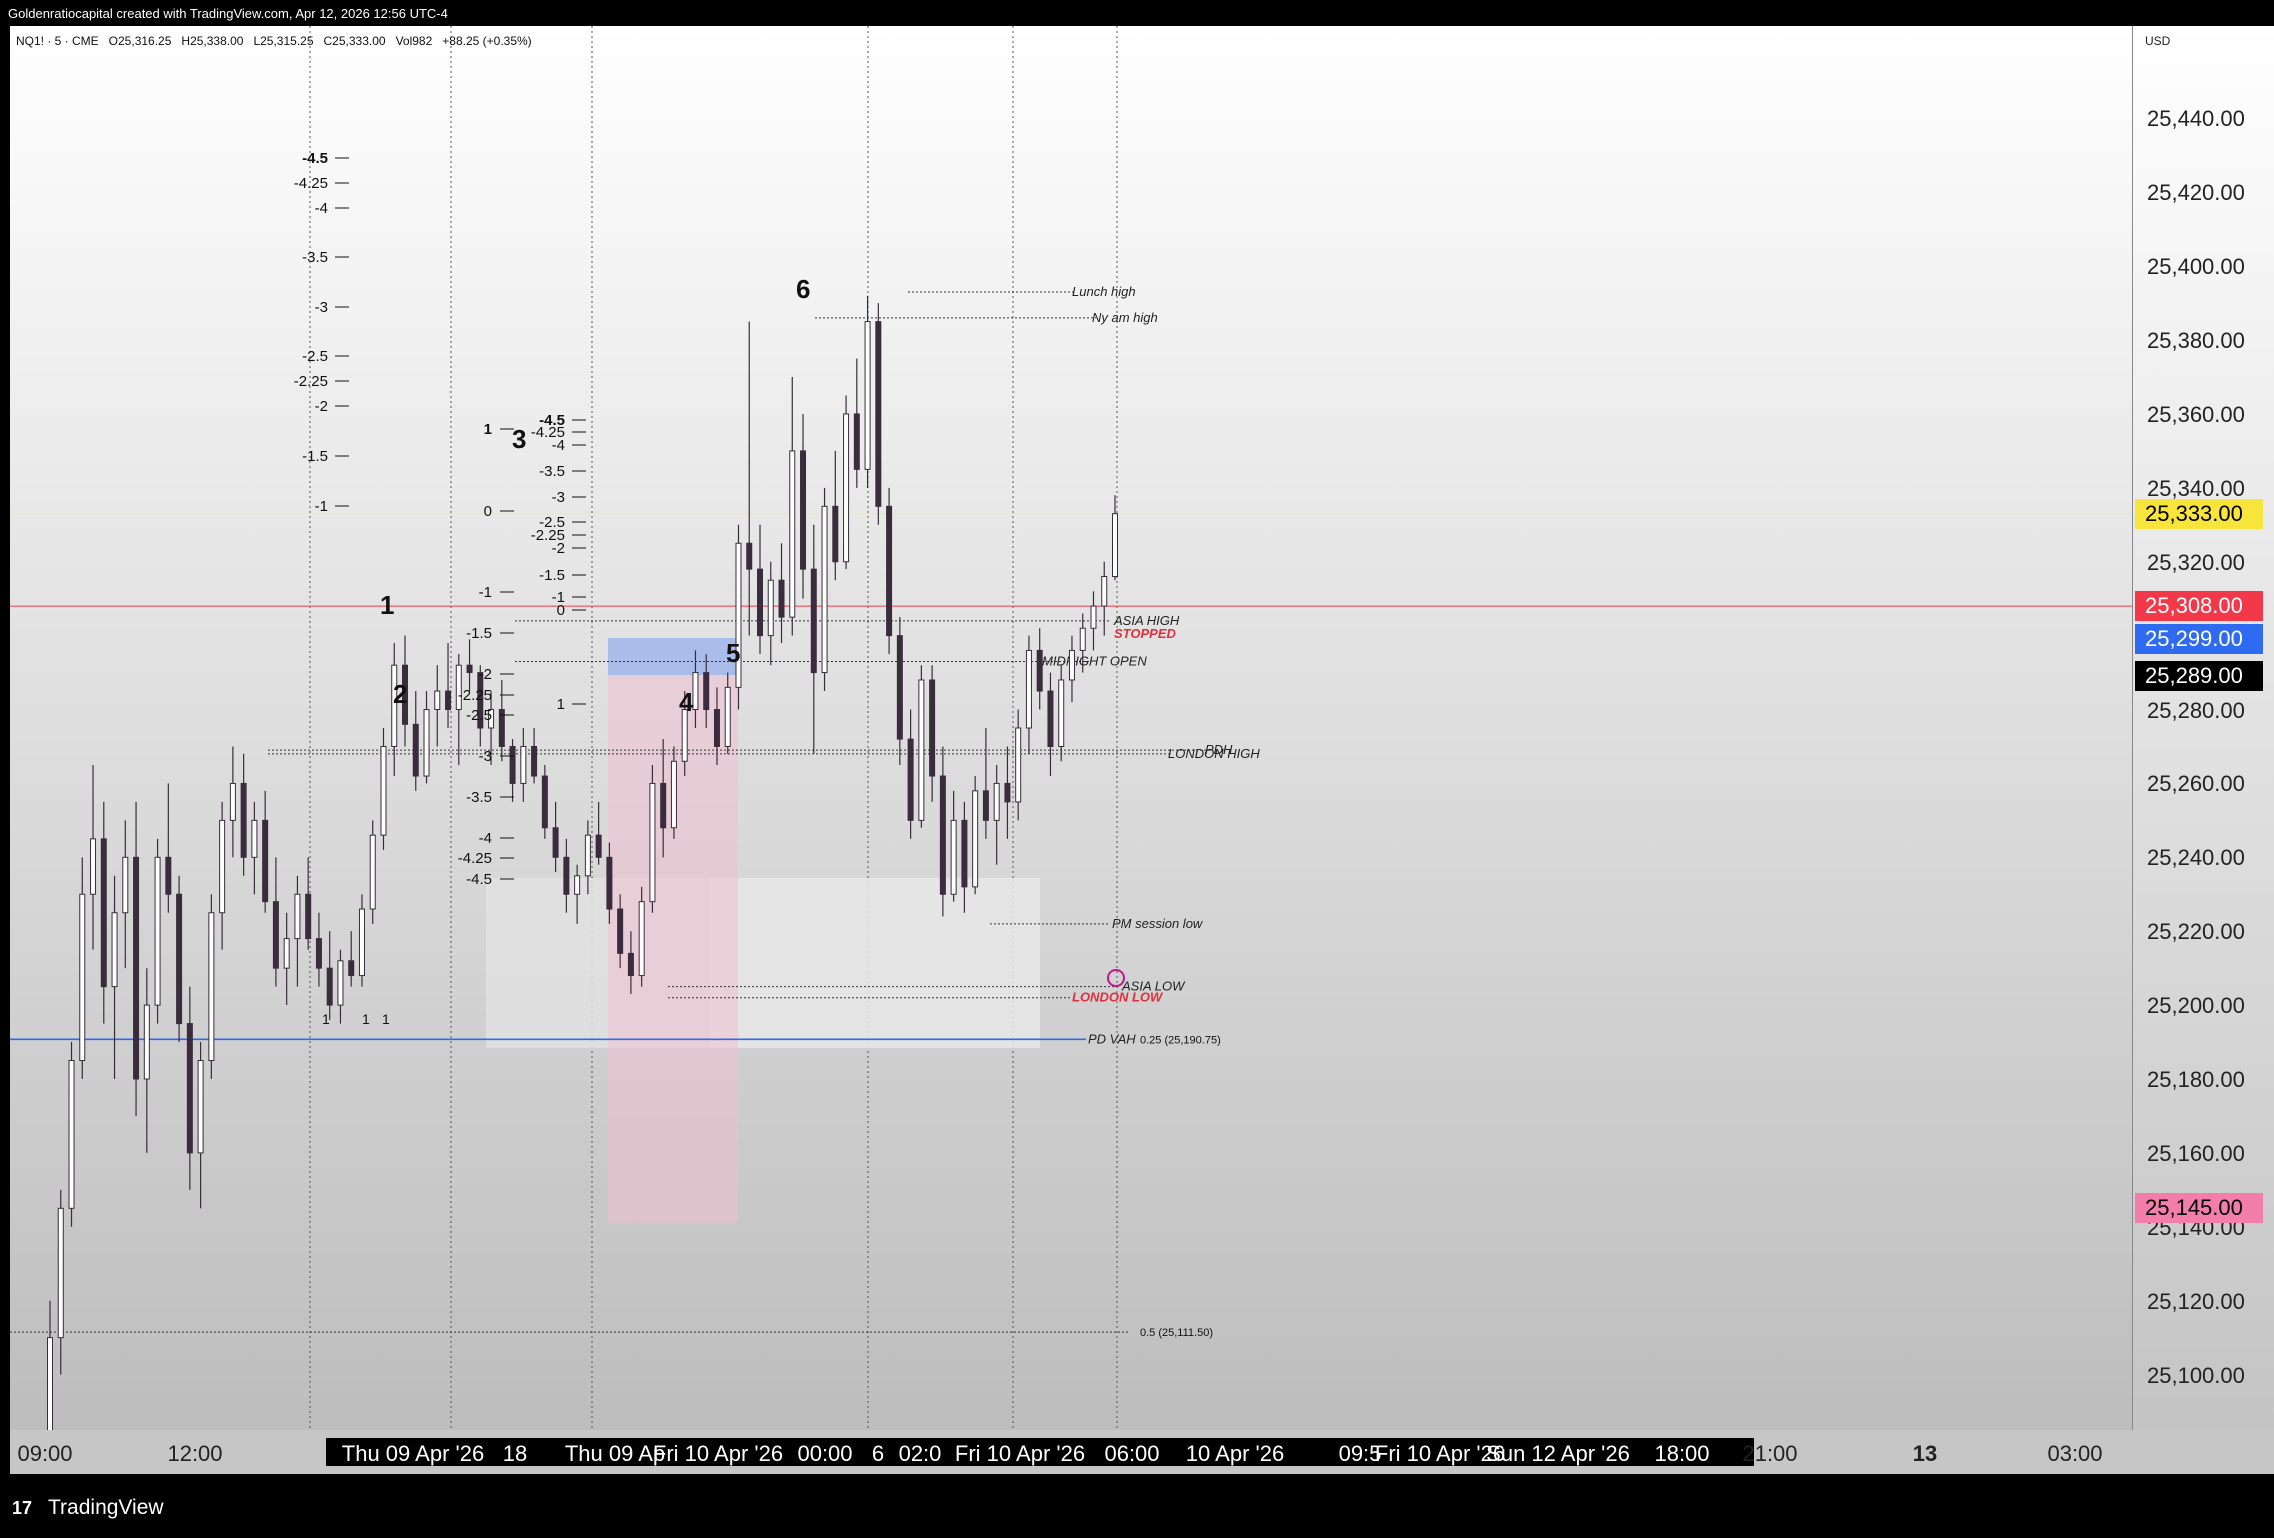 This screenshot has width=2274, height=1538. I want to click on time-tick: 21:00, so click(1770, 1453).